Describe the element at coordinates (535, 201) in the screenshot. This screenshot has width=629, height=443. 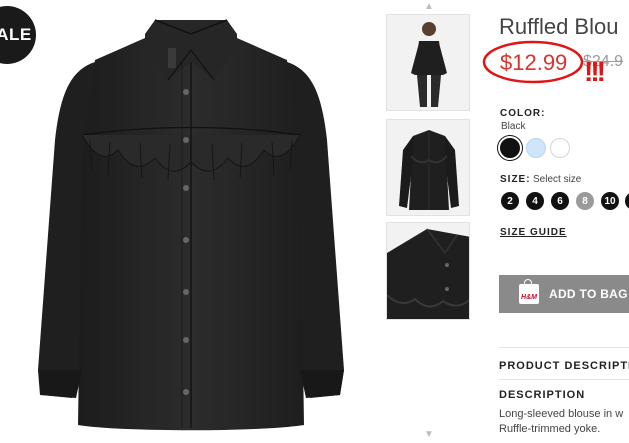
I see `size-option-4: 4` at that location.